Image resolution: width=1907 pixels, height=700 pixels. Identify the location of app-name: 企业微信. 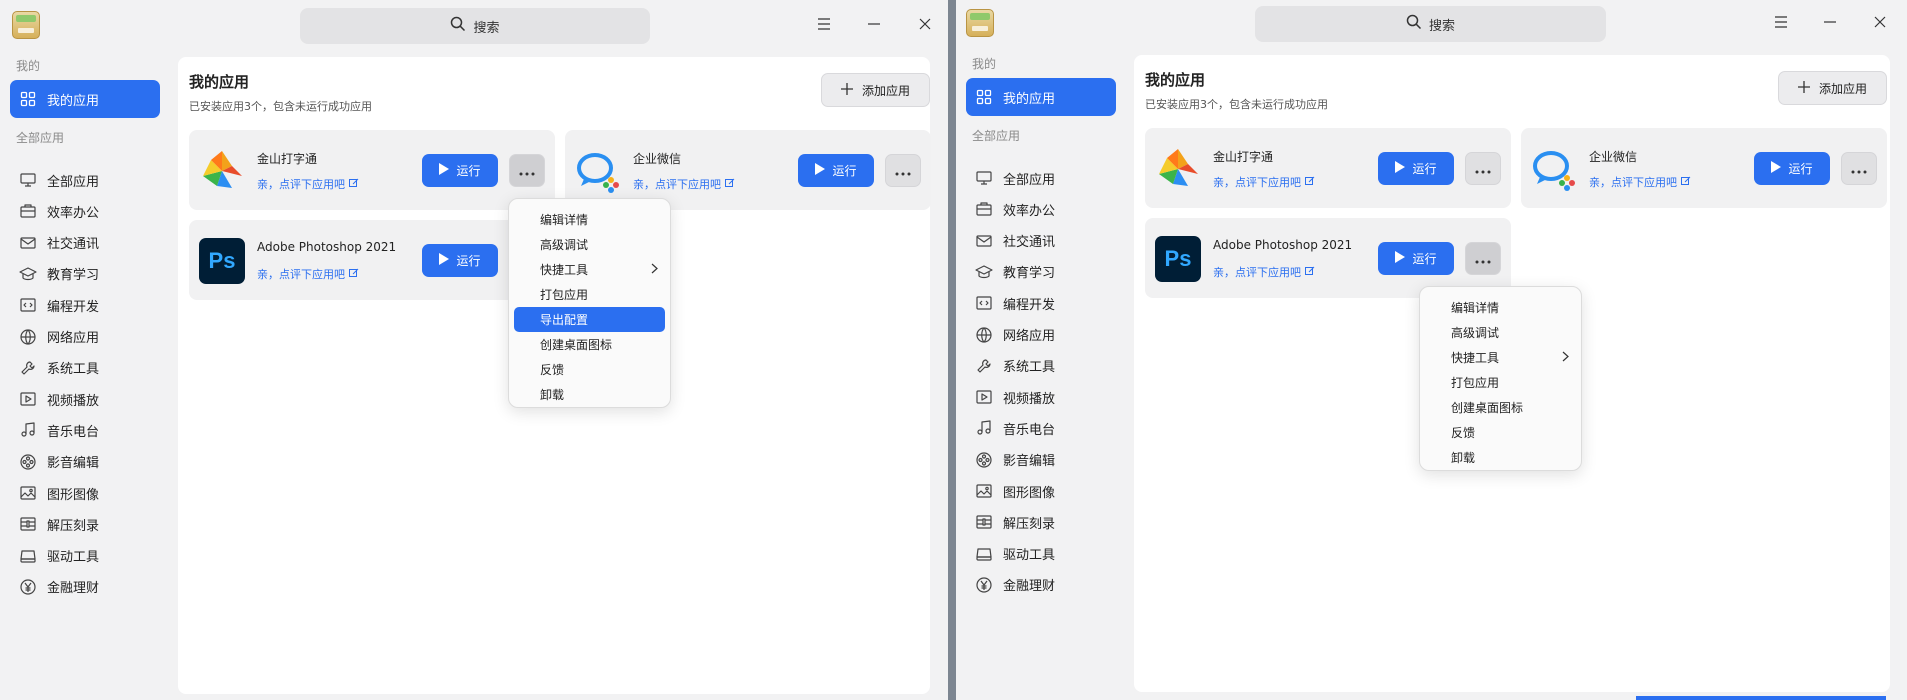
(1613, 157).